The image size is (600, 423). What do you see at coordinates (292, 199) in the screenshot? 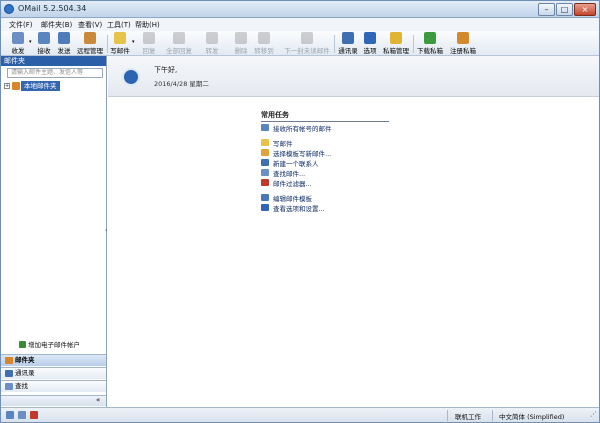
I see `task-label: 编辑邮件模板` at bounding box center [292, 199].